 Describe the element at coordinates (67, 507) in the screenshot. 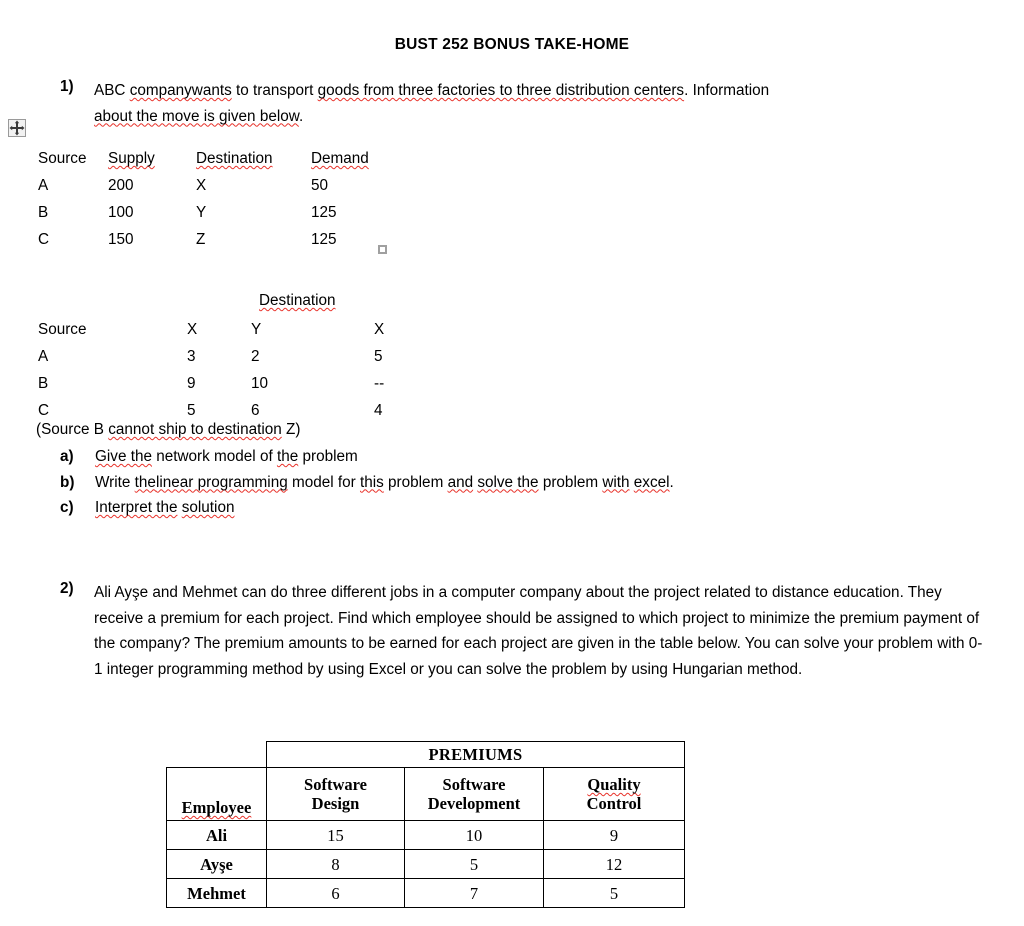

I see `list-item-marker: c)` at that location.